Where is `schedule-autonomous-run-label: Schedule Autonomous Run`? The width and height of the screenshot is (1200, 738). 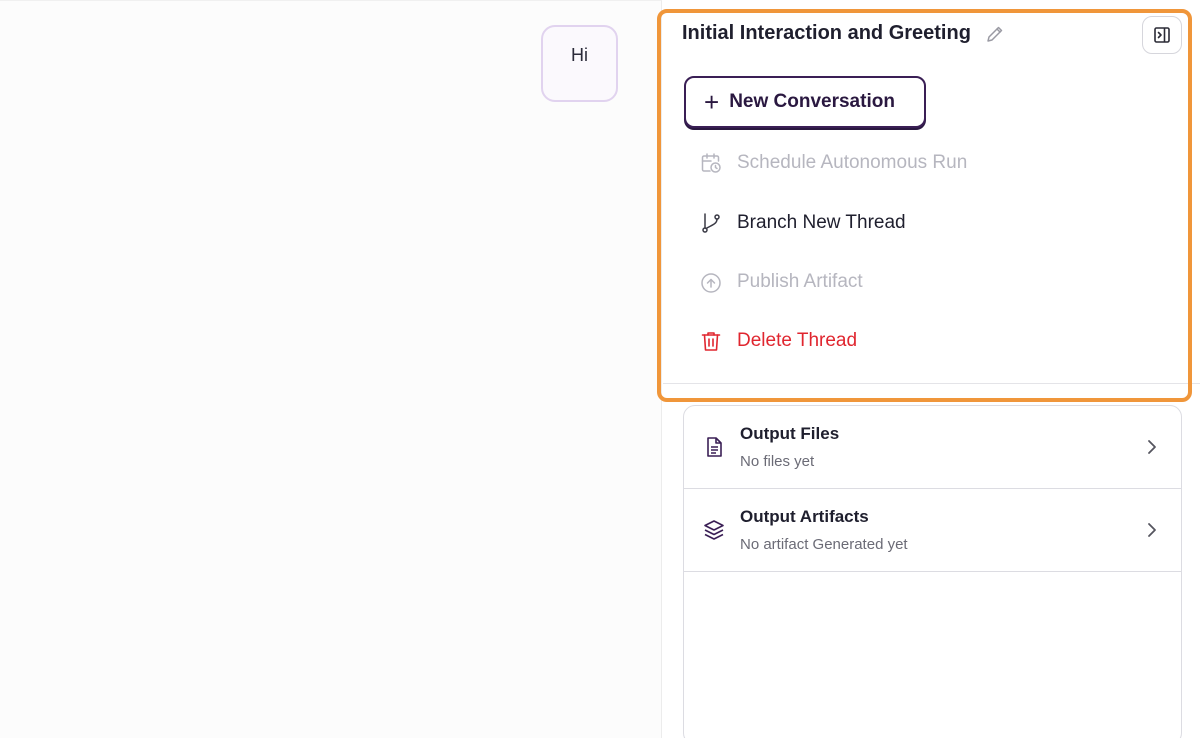 schedule-autonomous-run-label: Schedule Autonomous Run is located at coordinates (852, 162).